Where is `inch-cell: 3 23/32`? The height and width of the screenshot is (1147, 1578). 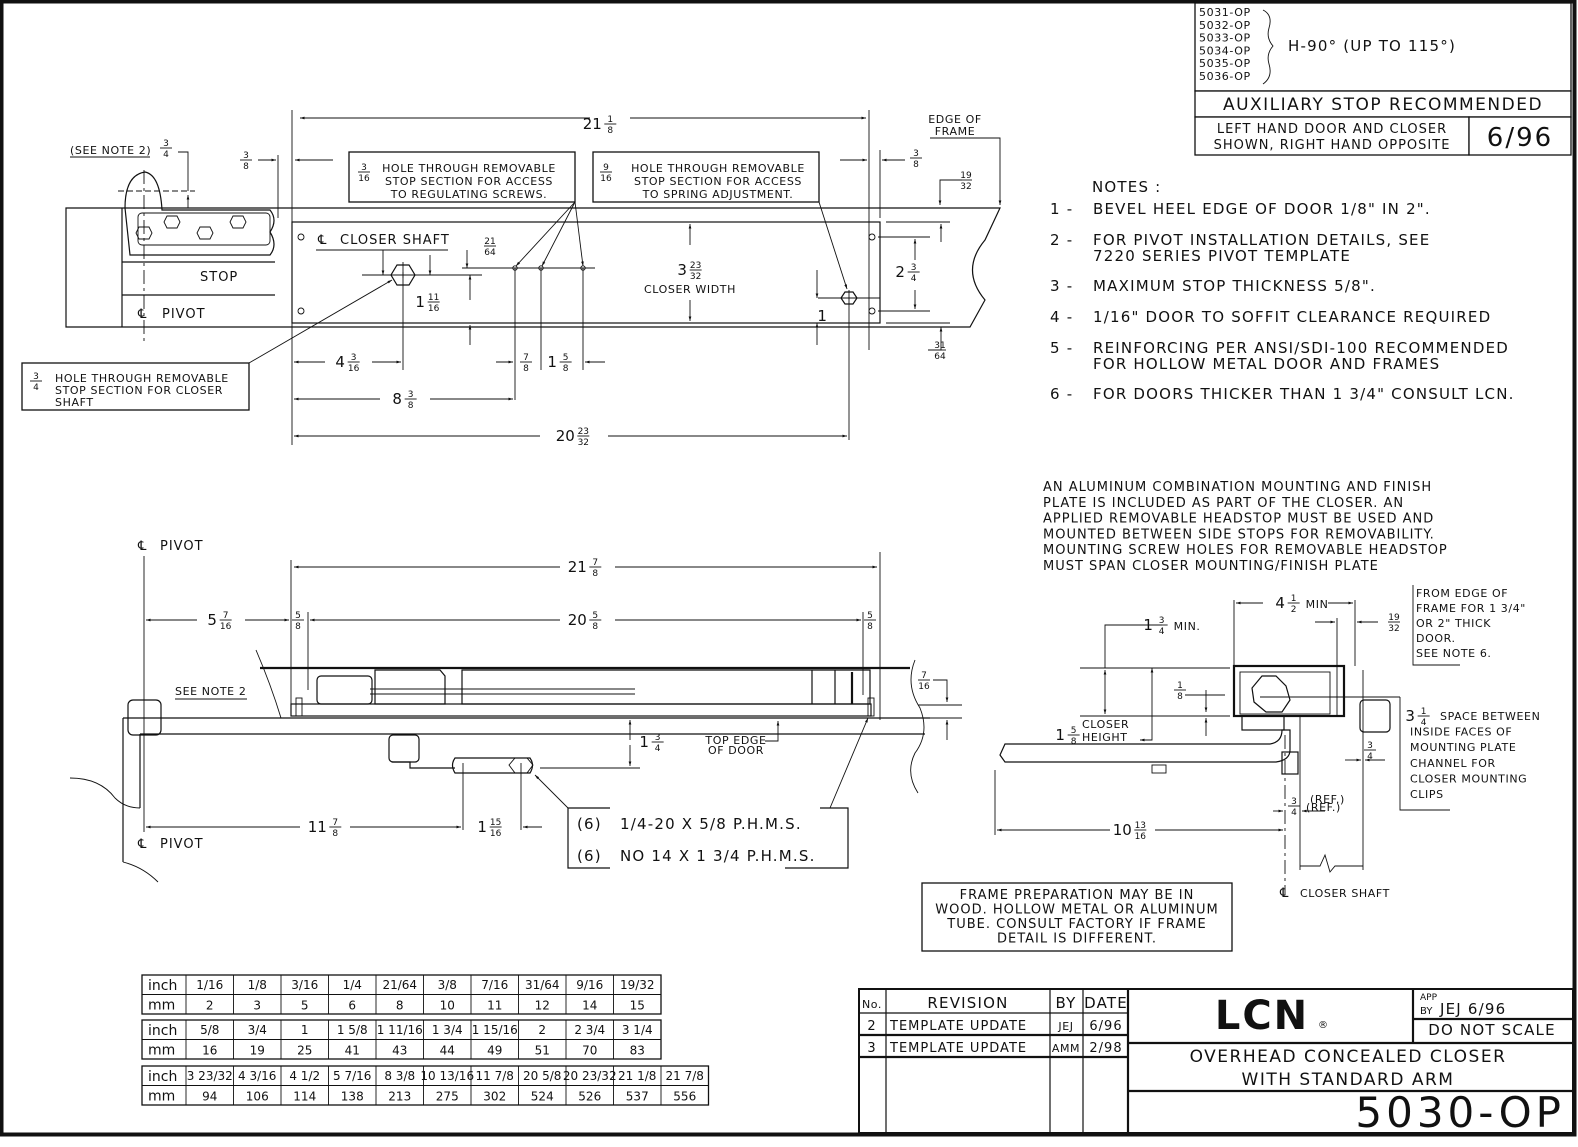
inch-cell: 3 23/32 is located at coordinates (210, 1076).